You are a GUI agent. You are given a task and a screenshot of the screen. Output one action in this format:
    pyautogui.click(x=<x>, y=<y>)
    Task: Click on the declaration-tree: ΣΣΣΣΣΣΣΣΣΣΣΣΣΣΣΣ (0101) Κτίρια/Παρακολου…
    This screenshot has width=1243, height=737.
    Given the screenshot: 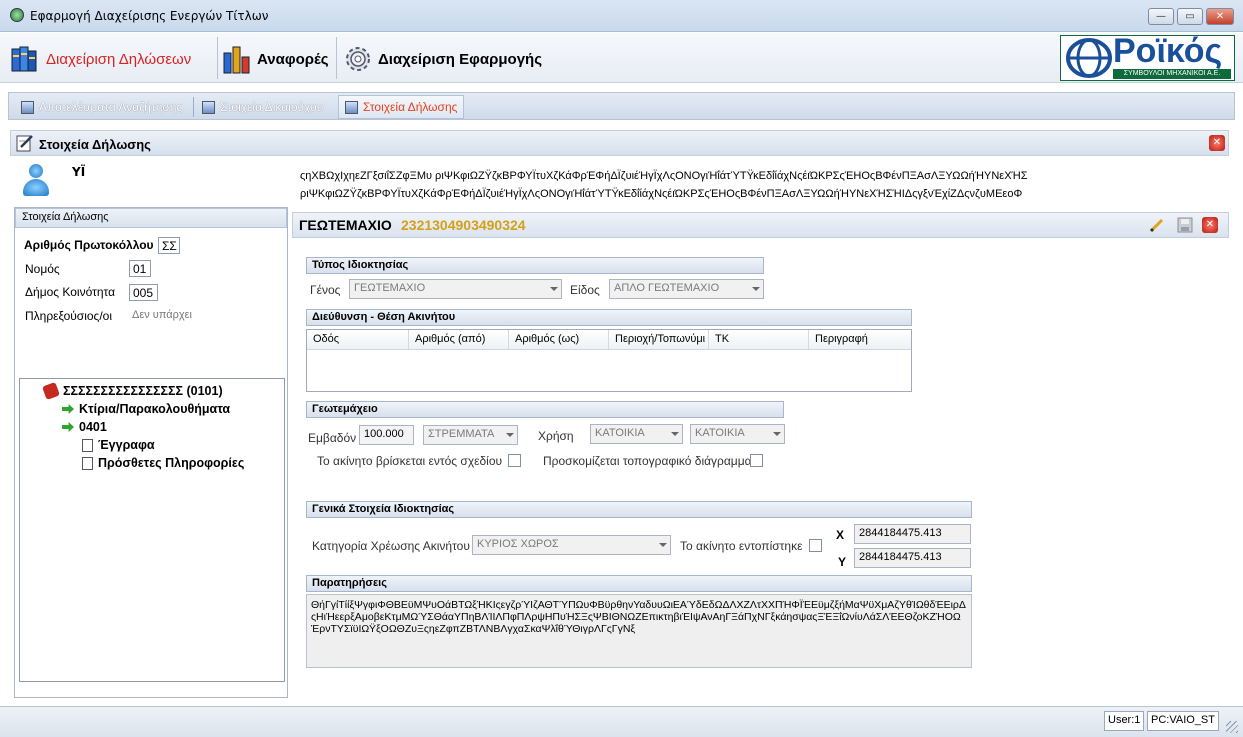 What is the action you would take?
    pyautogui.click(x=152, y=530)
    